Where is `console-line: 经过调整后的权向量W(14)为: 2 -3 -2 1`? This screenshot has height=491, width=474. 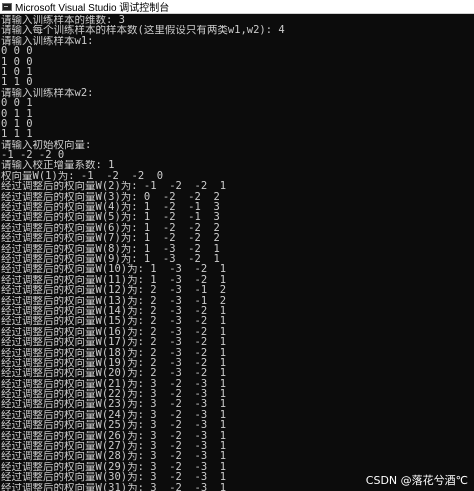 console-line: 经过调整后的权向量W(14)为: 2 -3 -2 1 is located at coordinates (114, 311).